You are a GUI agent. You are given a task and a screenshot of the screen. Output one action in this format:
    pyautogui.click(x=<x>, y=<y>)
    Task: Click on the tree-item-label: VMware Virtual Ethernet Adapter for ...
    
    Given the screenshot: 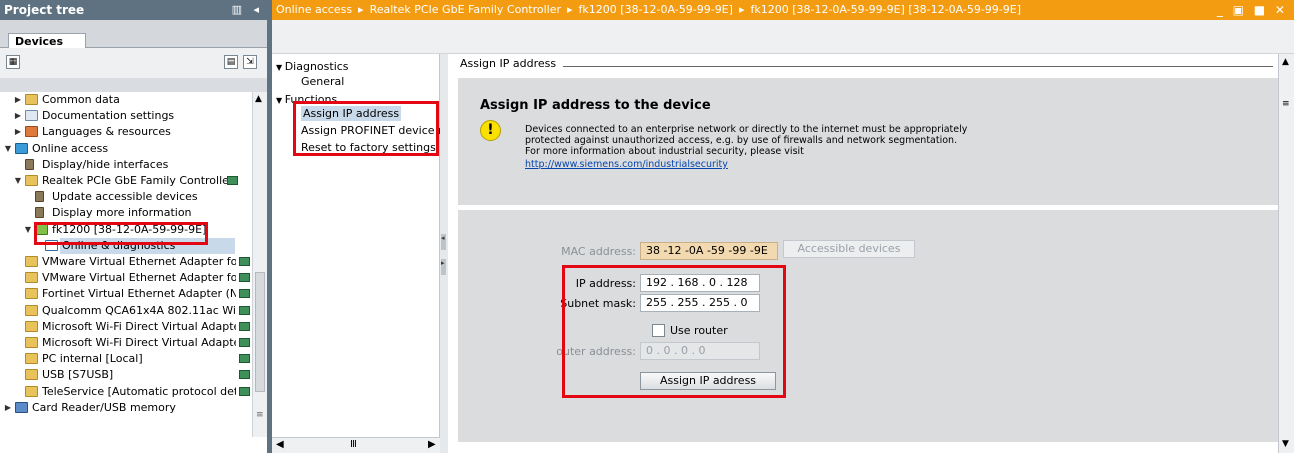 What is the action you would take?
    pyautogui.click(x=139, y=261)
    